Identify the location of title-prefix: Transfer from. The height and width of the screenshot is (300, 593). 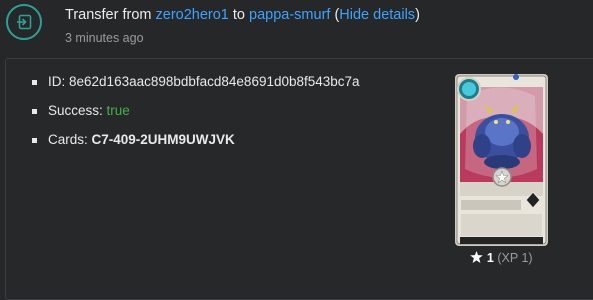
(110, 15).